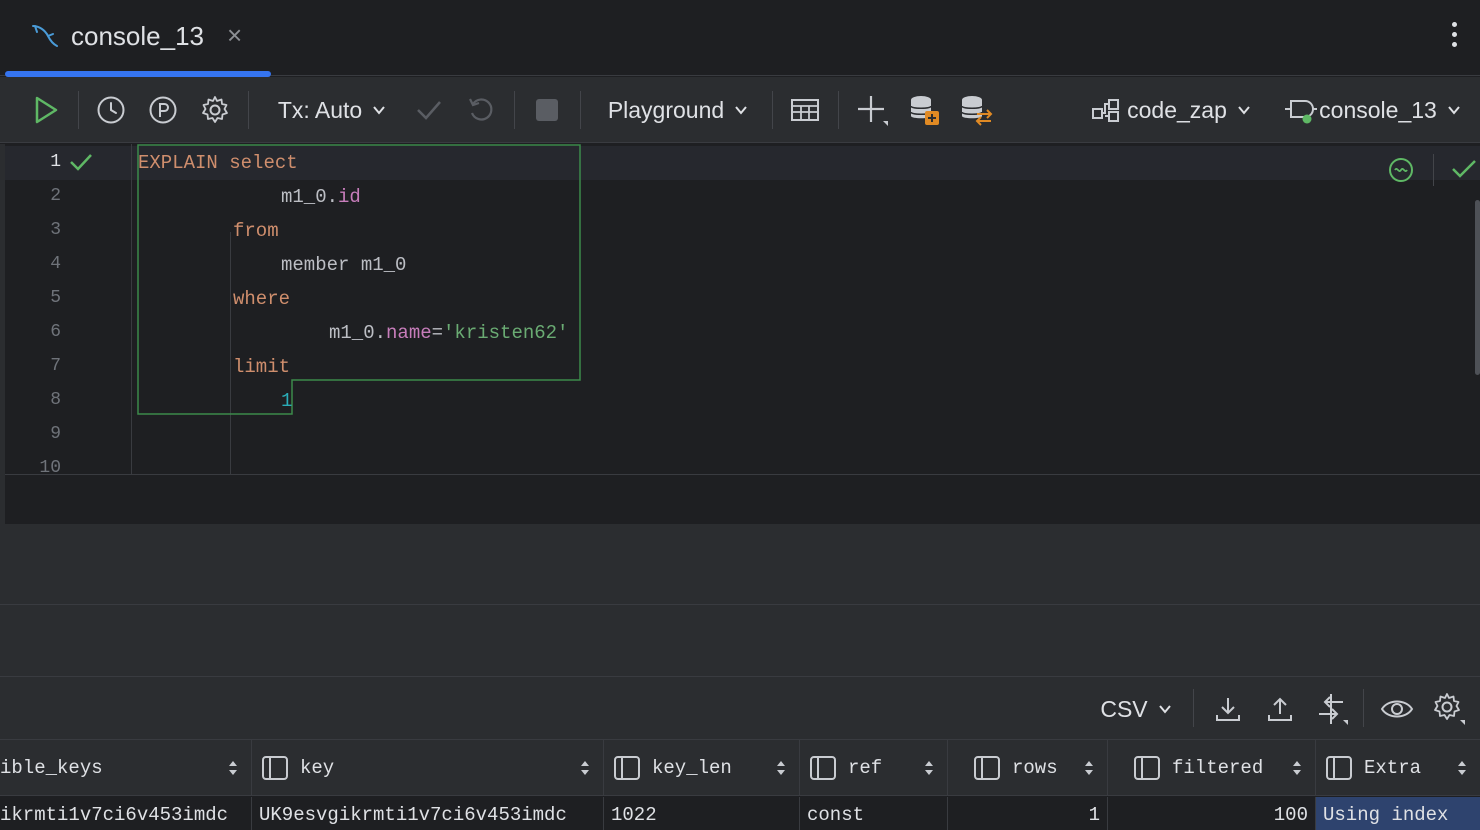 The image size is (1480, 830). I want to click on run-button, so click(46, 110).